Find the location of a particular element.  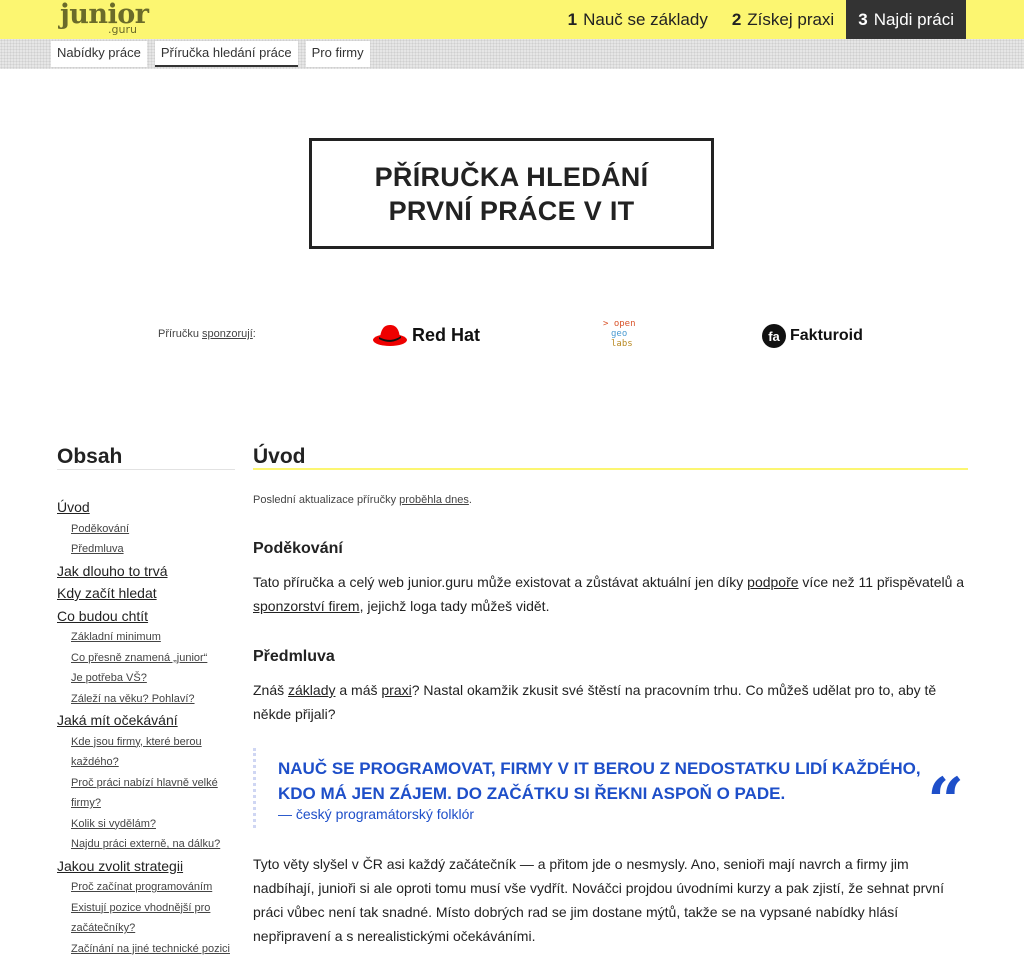

ogl-line-open: > open is located at coordinates (619, 324).